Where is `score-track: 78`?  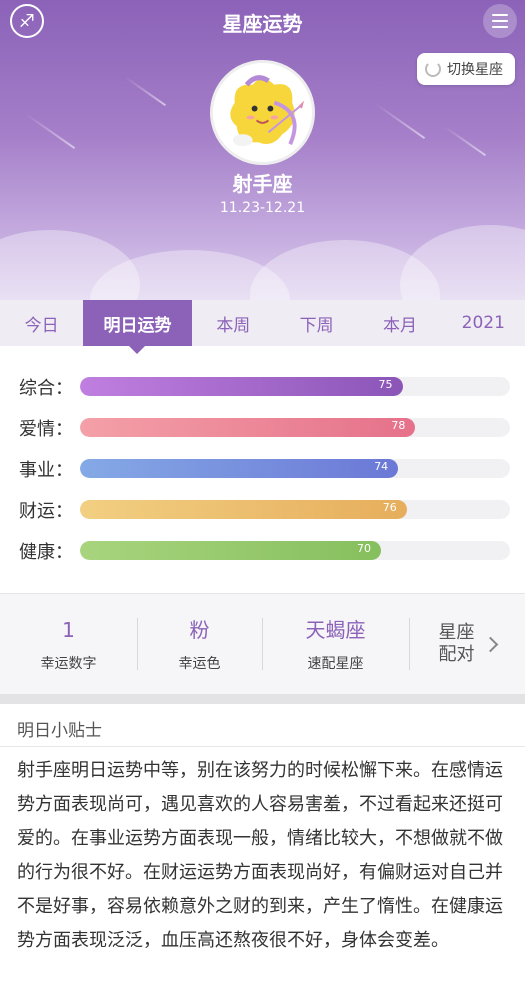 score-track: 78 is located at coordinates (295, 427).